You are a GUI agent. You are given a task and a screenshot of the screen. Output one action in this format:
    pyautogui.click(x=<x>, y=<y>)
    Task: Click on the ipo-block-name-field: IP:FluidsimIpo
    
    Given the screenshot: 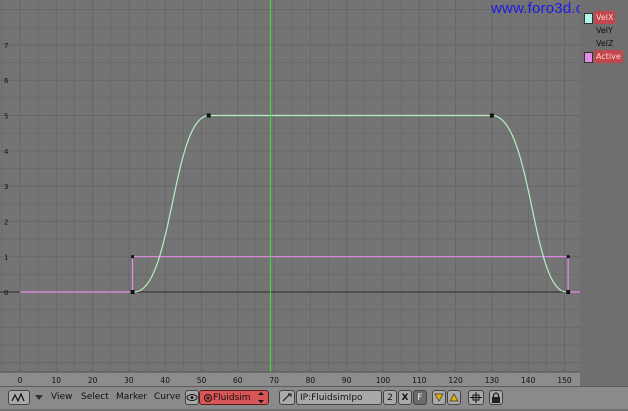 What is the action you would take?
    pyautogui.click(x=339, y=397)
    